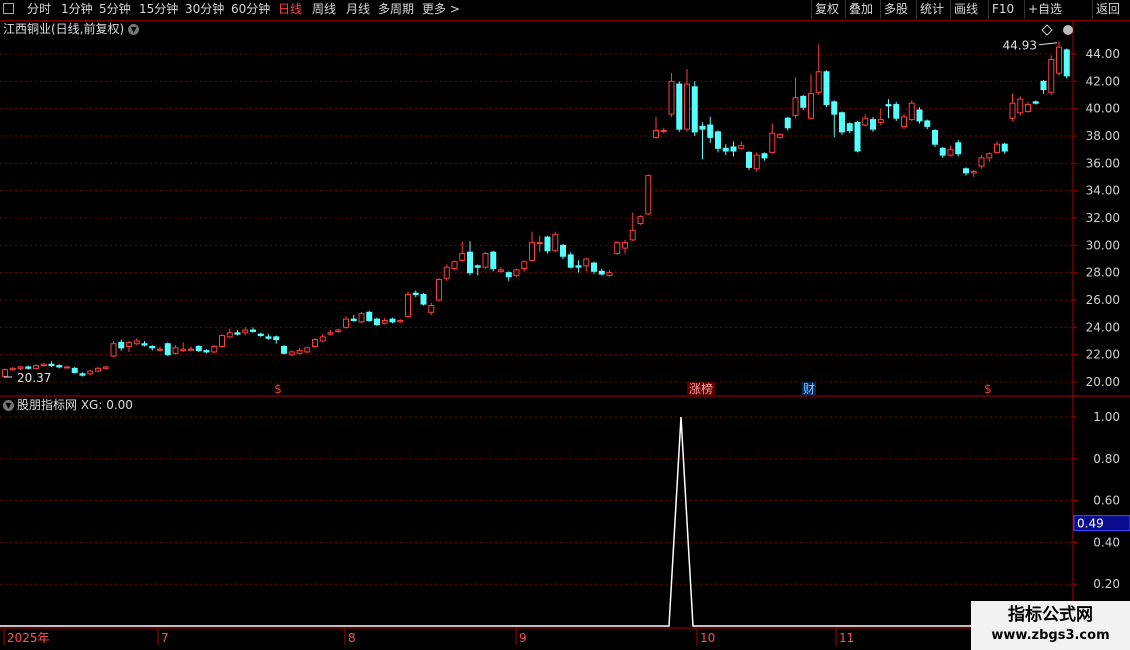  I want to click on marker-finance: 财, so click(809, 389).